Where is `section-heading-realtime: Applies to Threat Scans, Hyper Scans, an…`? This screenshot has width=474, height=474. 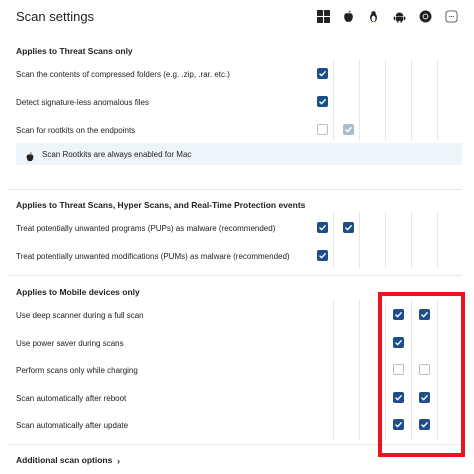 section-heading-realtime: Applies to Threat Scans, Hyper Scans, an… is located at coordinates (161, 205).